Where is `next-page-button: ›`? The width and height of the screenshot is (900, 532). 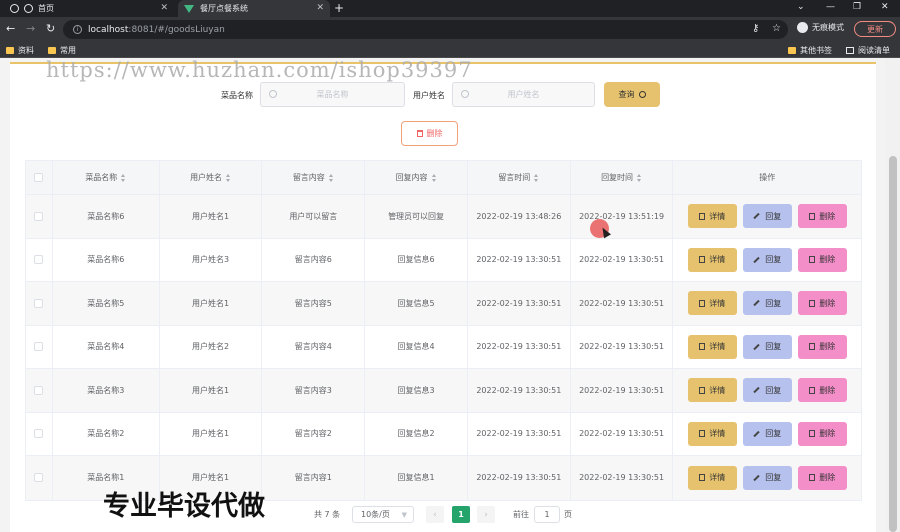 next-page-button: › is located at coordinates (486, 514).